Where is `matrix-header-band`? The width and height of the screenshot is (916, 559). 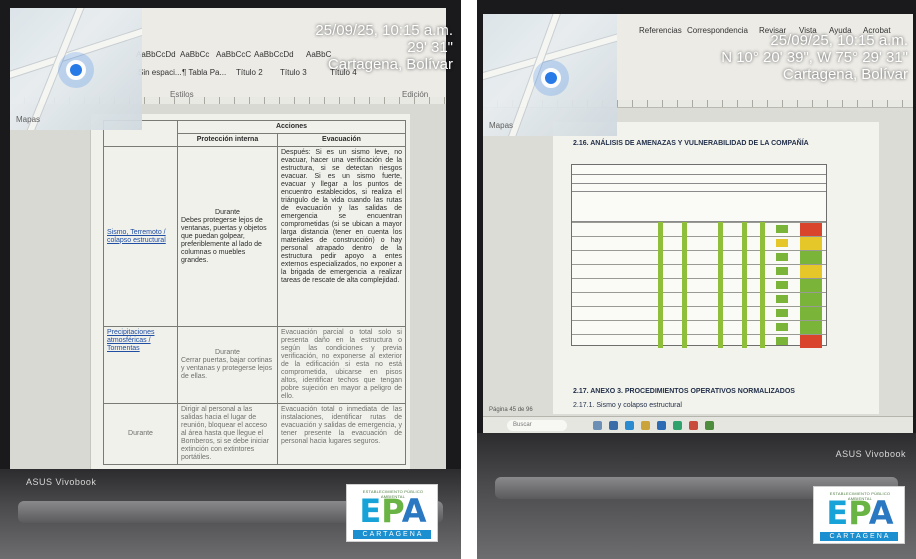
matrix-header-band is located at coordinates (699, 207).